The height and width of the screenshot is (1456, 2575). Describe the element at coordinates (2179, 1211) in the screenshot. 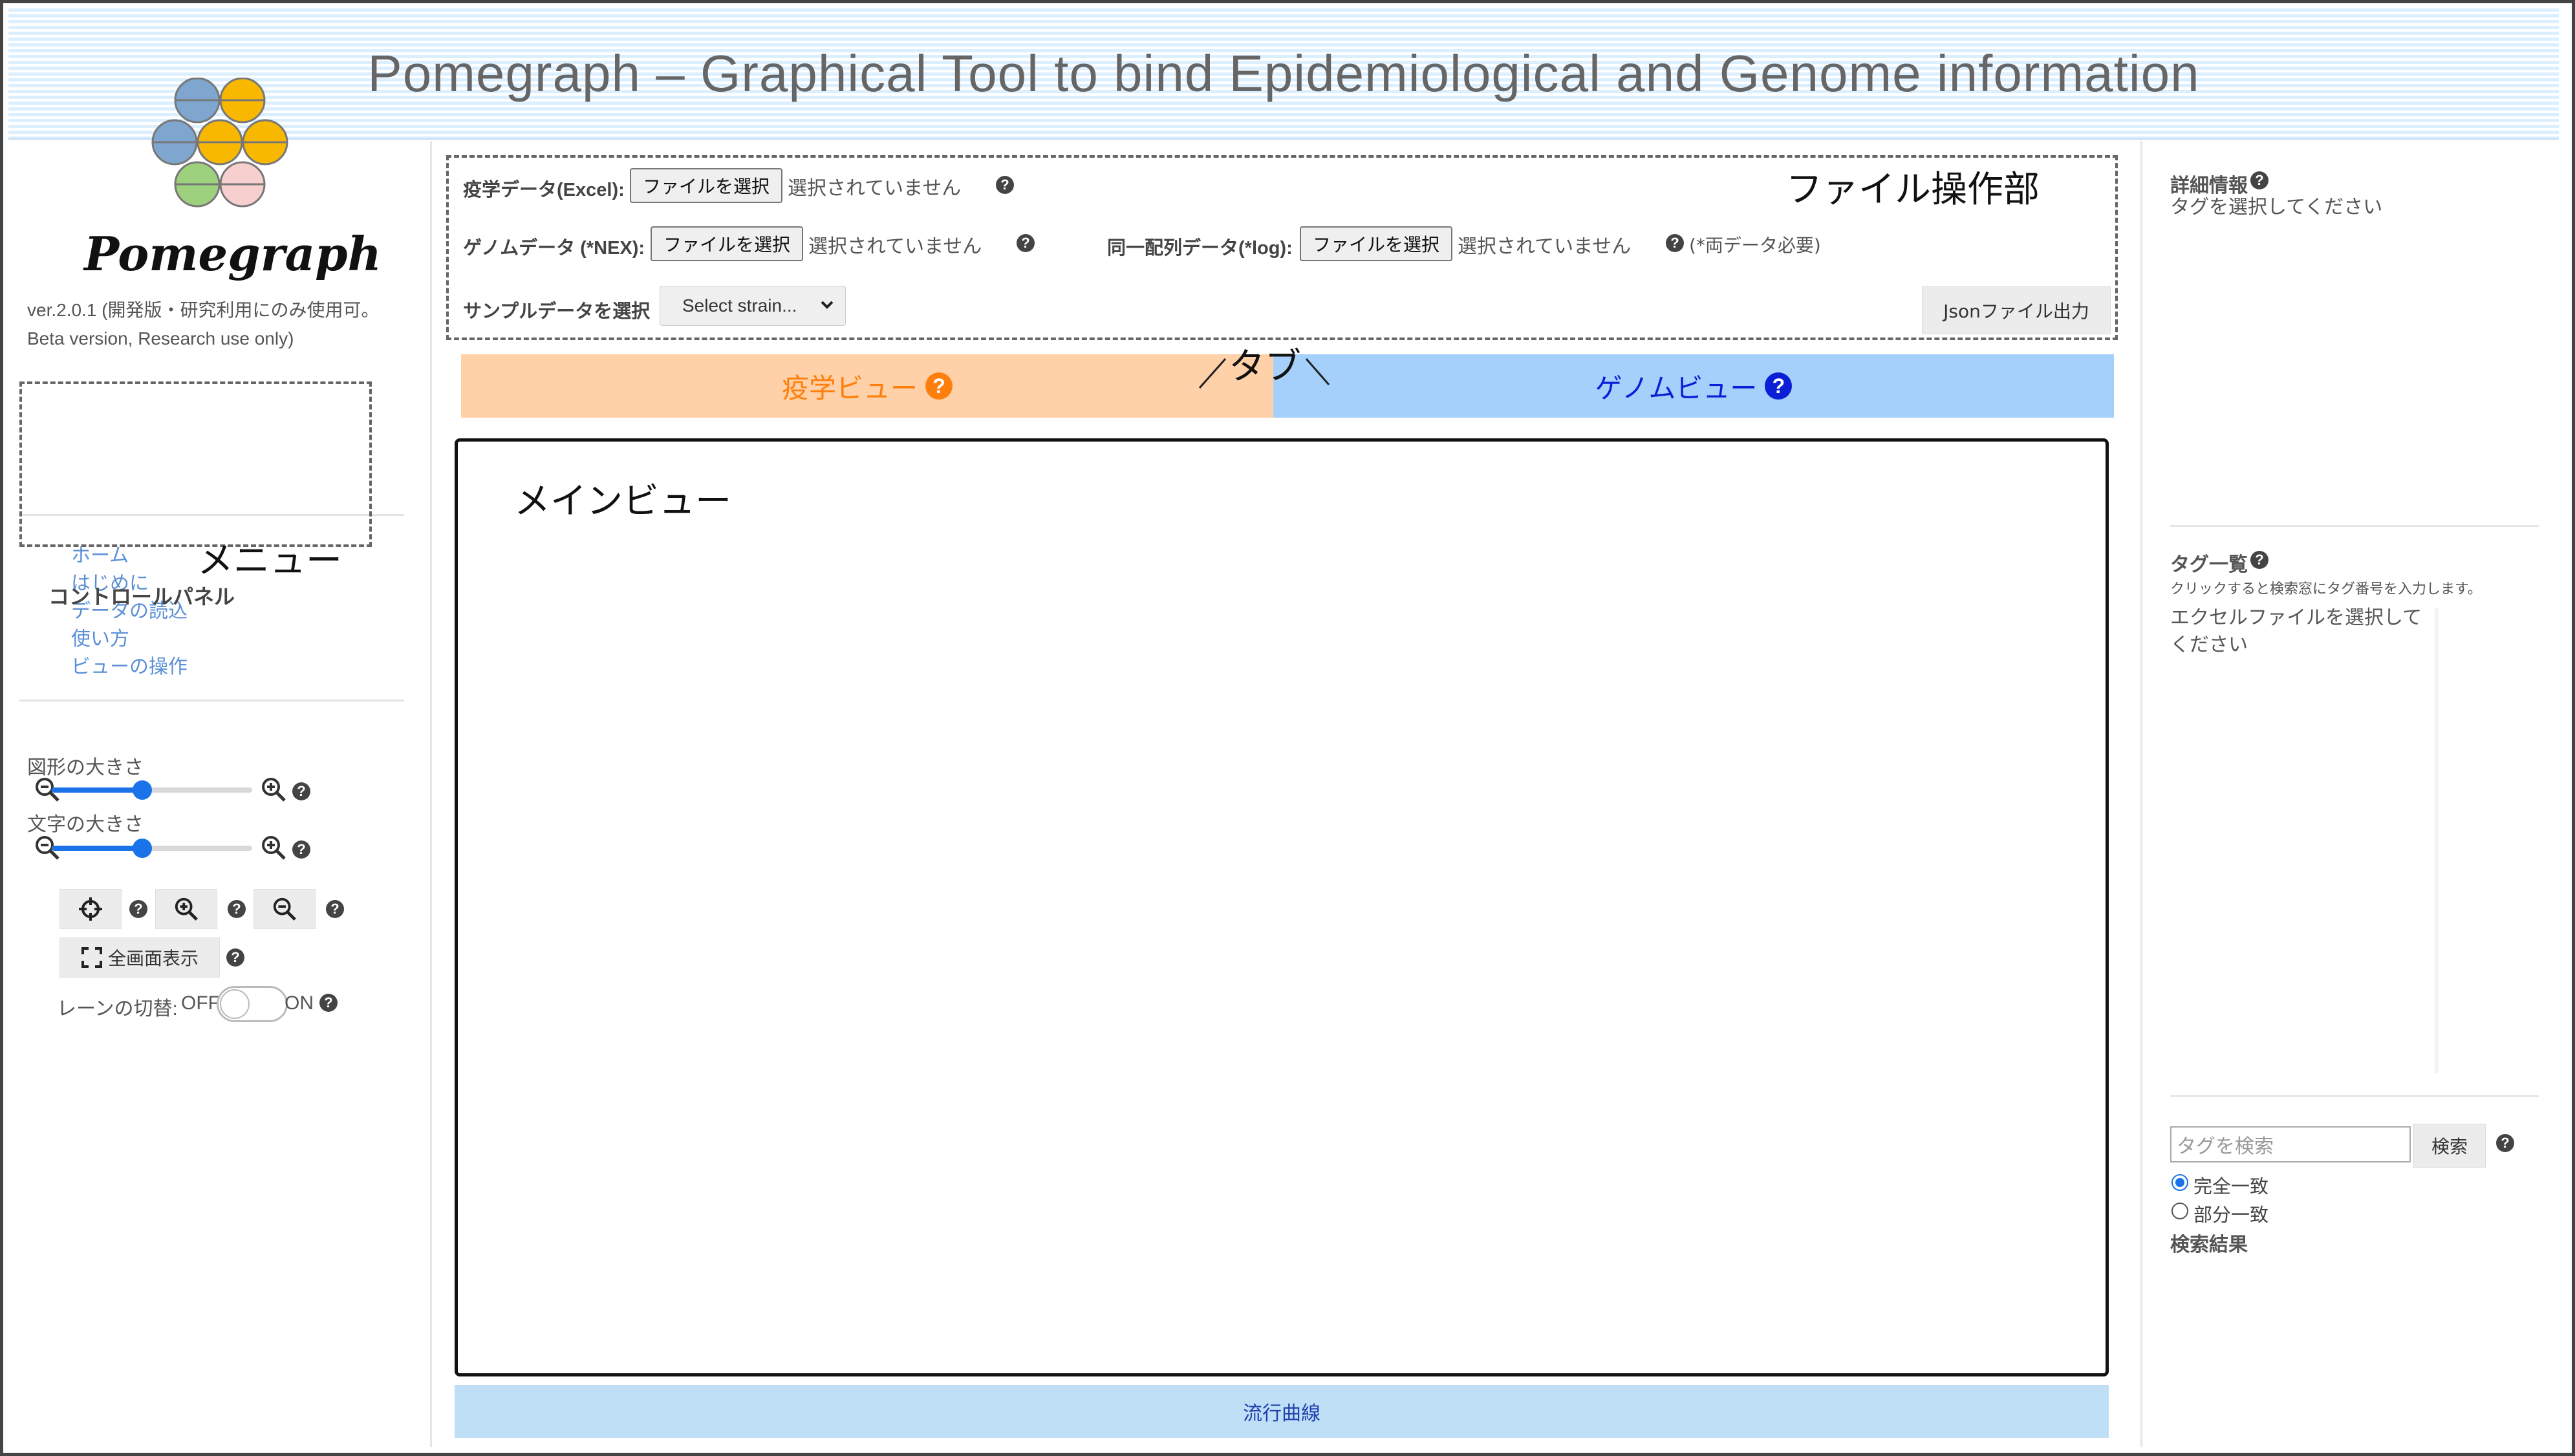

I see `partial-match-radio` at that location.